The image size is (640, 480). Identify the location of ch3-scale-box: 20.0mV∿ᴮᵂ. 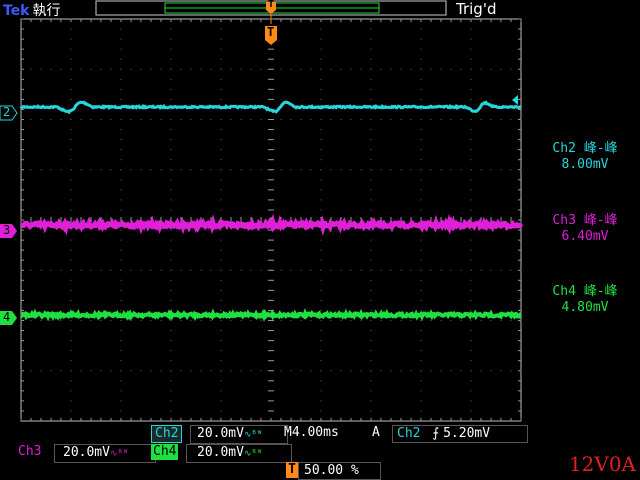
(105, 453).